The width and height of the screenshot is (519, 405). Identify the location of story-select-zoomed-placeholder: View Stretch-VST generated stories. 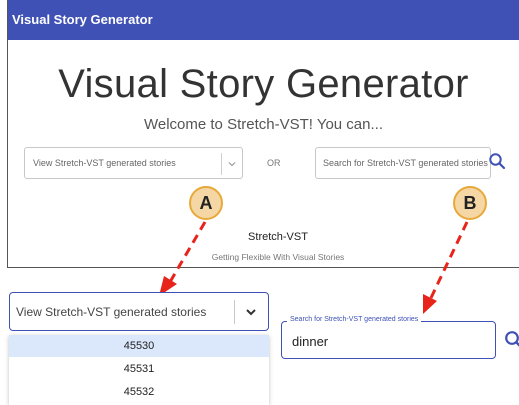
(111, 312).